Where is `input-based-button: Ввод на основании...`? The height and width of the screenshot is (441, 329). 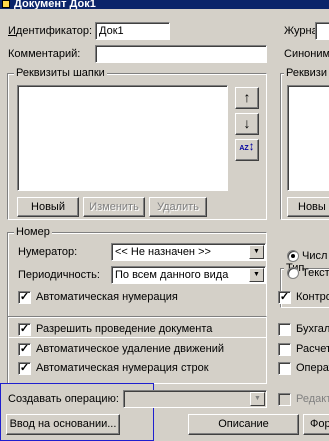
input-based-button: Ввод на основании... is located at coordinates (63, 424).